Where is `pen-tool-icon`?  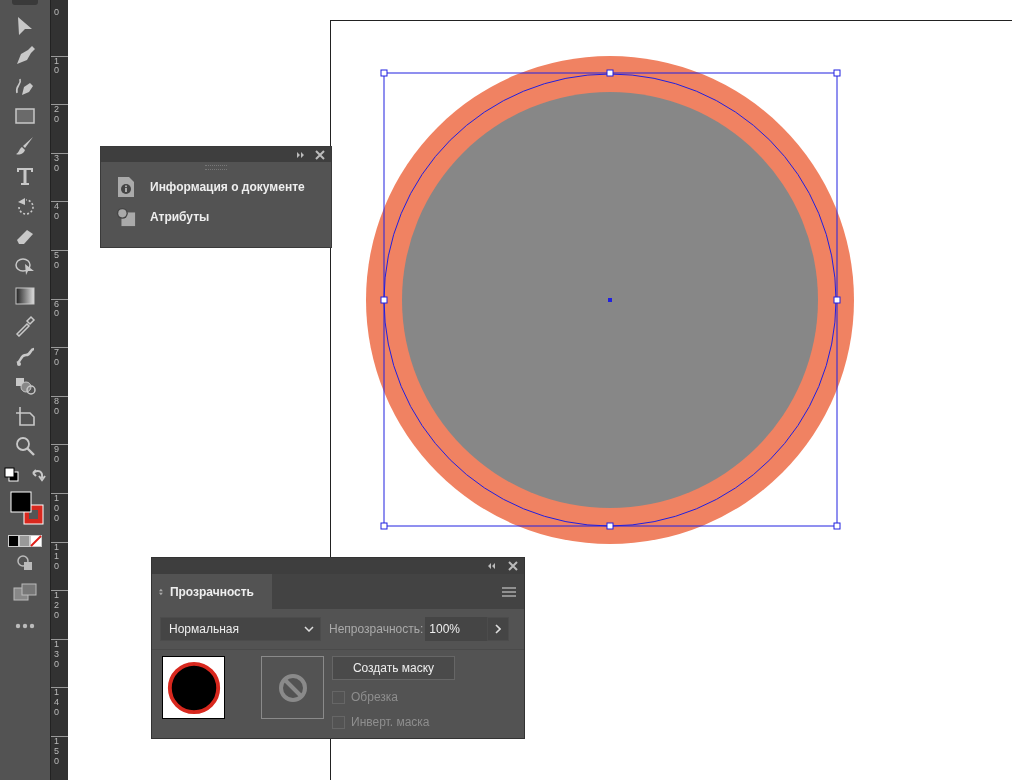 pen-tool-icon is located at coordinates (25, 56).